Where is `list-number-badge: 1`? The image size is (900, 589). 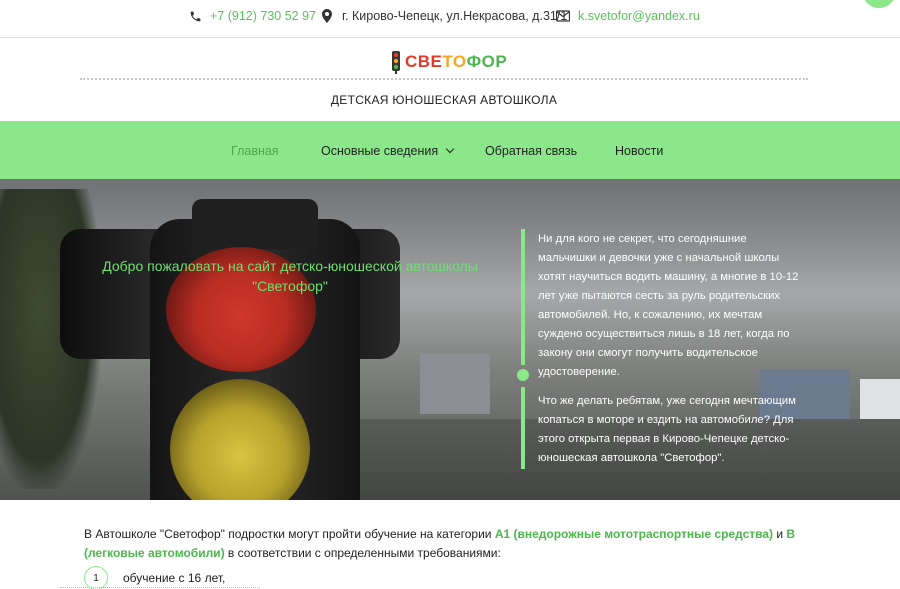
list-number-badge: 1 is located at coordinates (96, 577).